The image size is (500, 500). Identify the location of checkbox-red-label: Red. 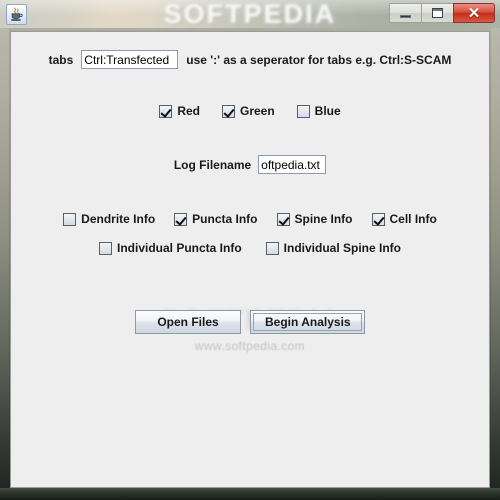
(188, 111).